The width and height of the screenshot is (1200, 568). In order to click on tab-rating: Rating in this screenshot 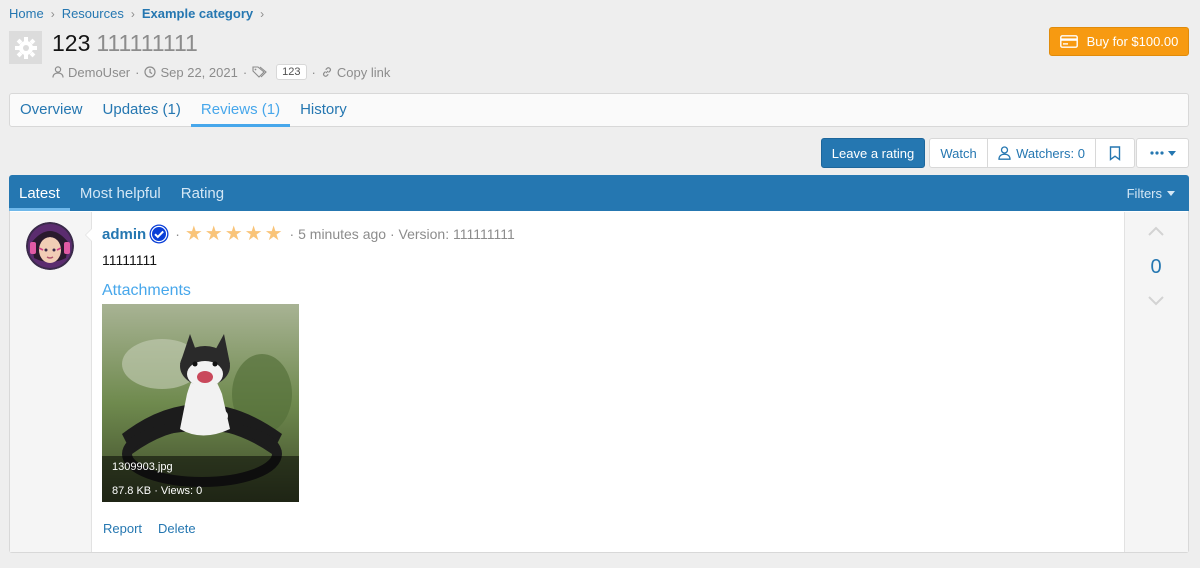, I will do `click(202, 193)`.